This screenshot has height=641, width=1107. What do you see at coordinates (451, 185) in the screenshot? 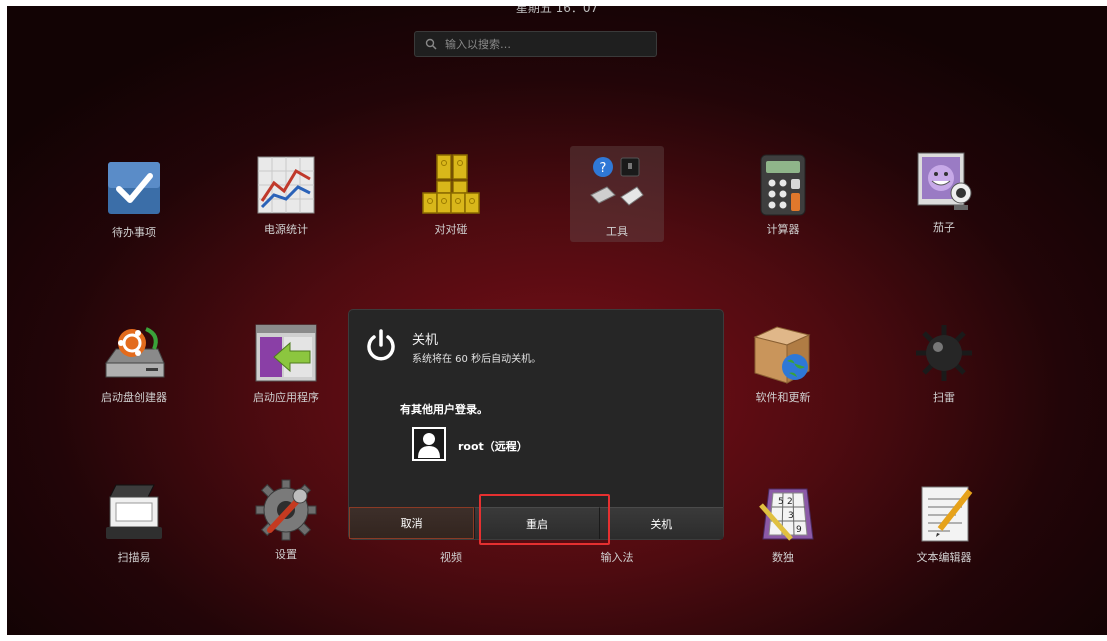
I see `swell-foop-icon` at bounding box center [451, 185].